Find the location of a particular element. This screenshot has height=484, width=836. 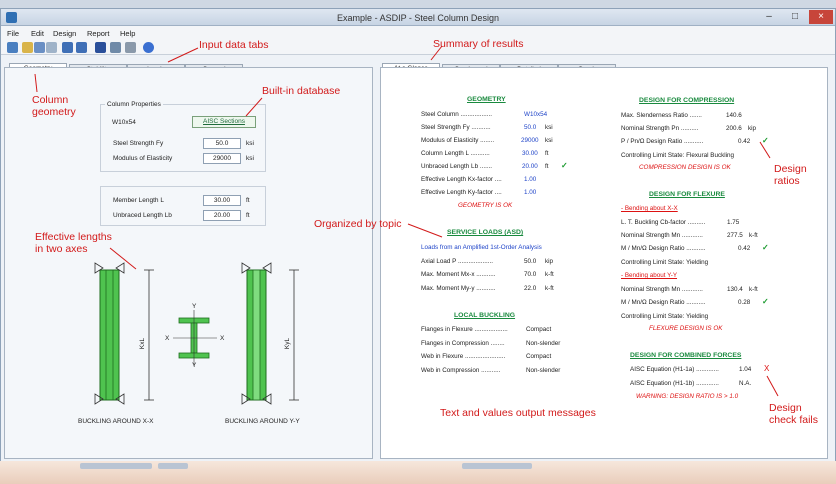

annotation-database: Built-in database is located at coordinates (301, 91).